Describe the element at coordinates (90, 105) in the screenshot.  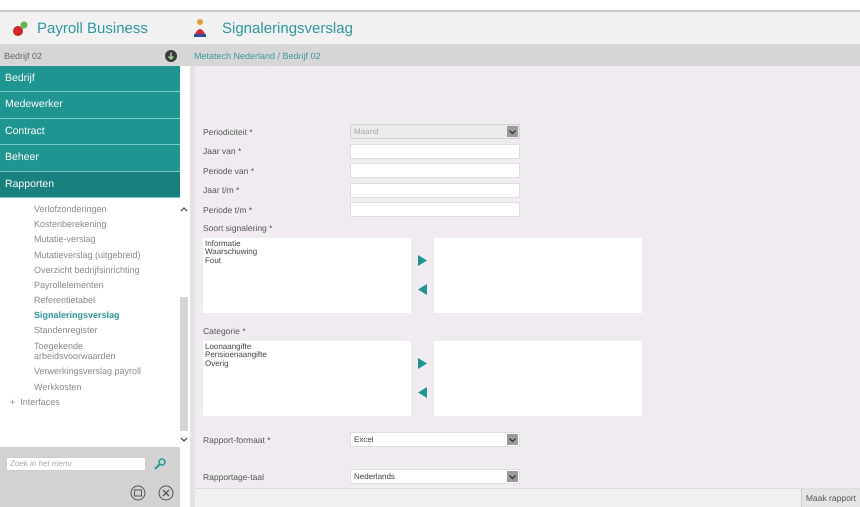
I see `menu-item: Medewerker` at that location.